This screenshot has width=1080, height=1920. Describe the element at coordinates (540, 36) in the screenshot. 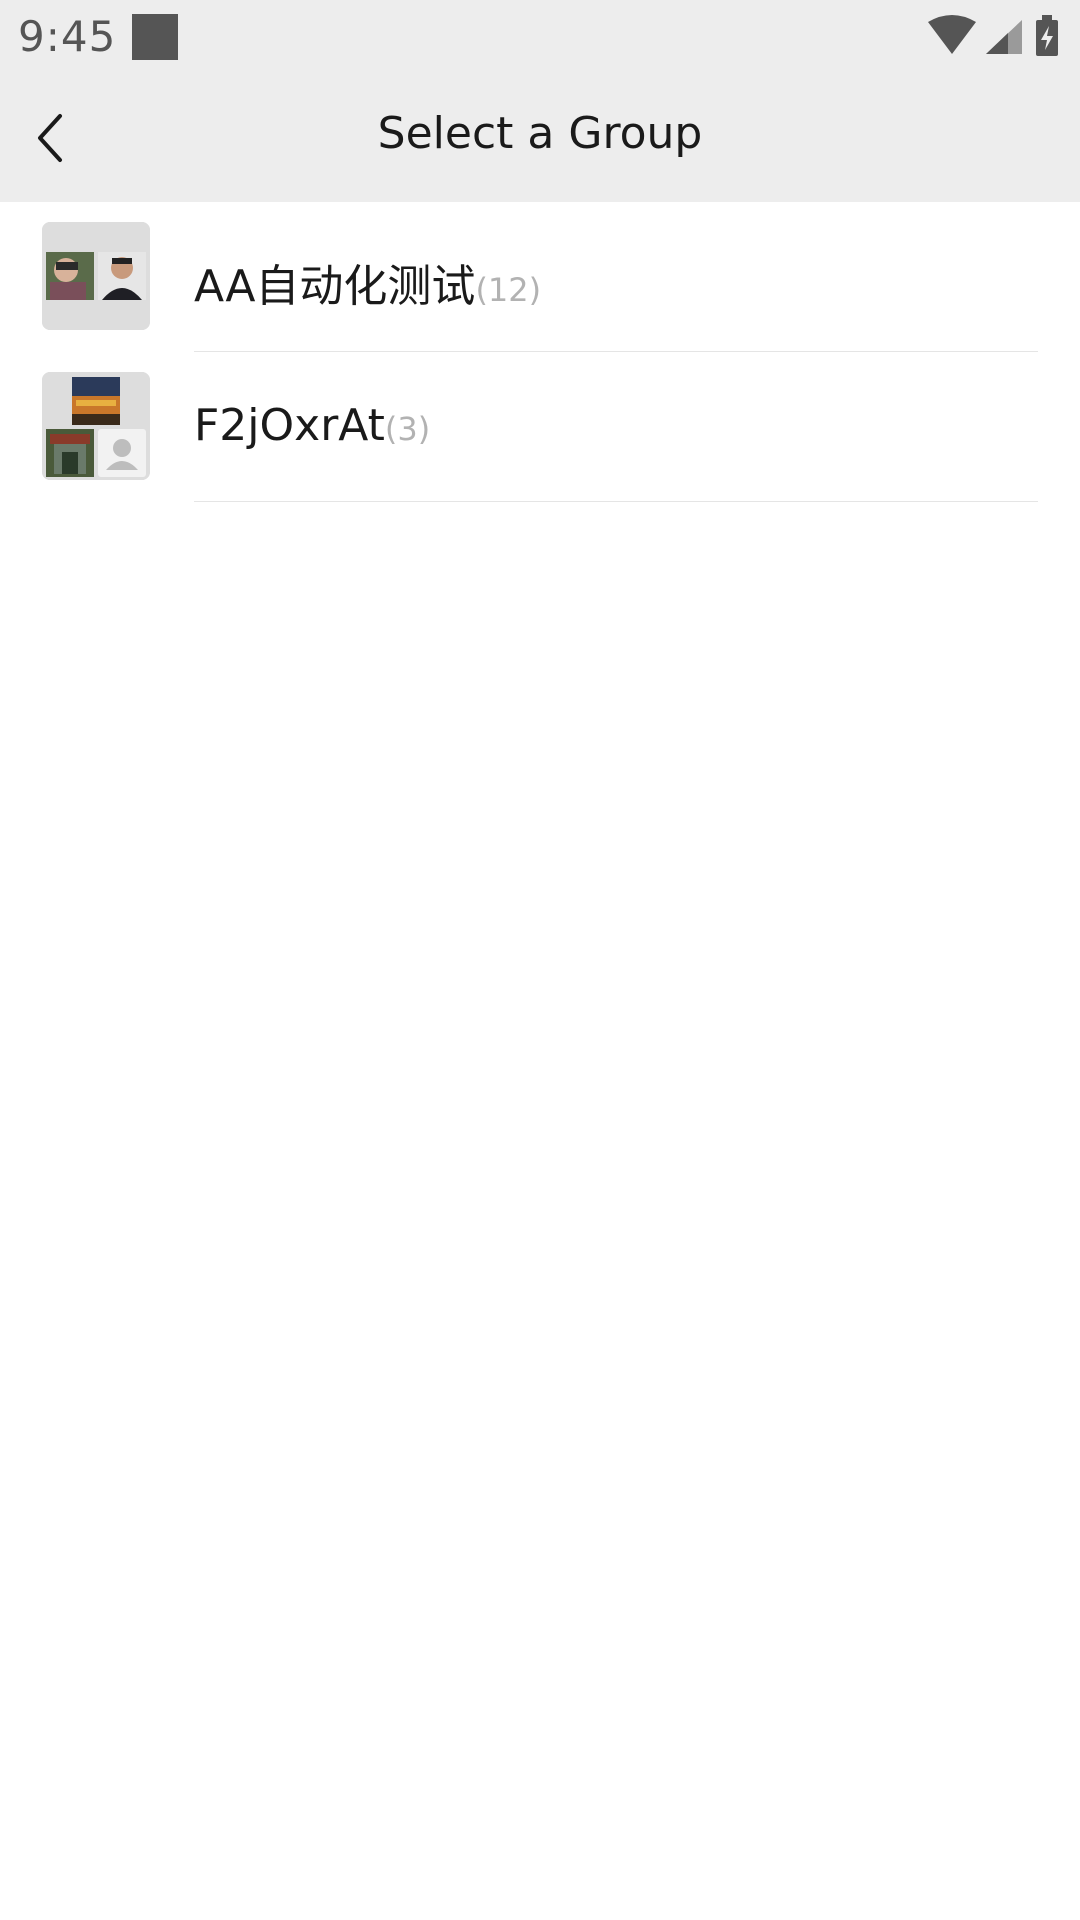

I see `status-bar: 9:45` at that location.